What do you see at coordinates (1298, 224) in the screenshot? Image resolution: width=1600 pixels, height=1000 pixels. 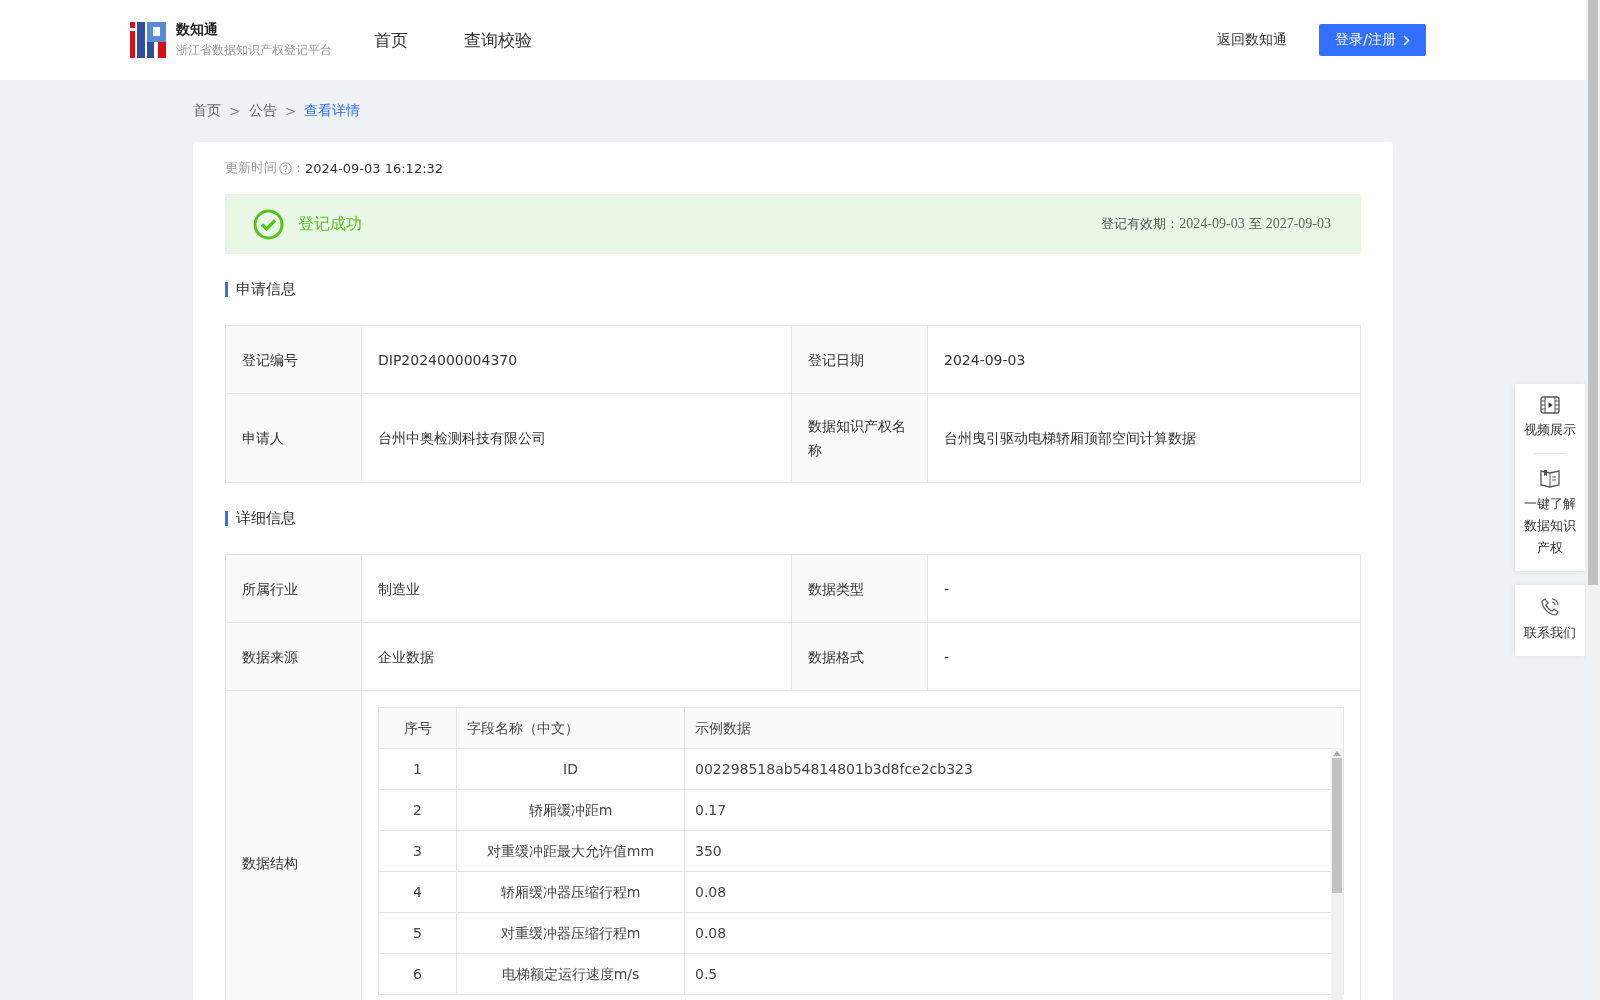 I see `validity-end: 2027-09-03` at bounding box center [1298, 224].